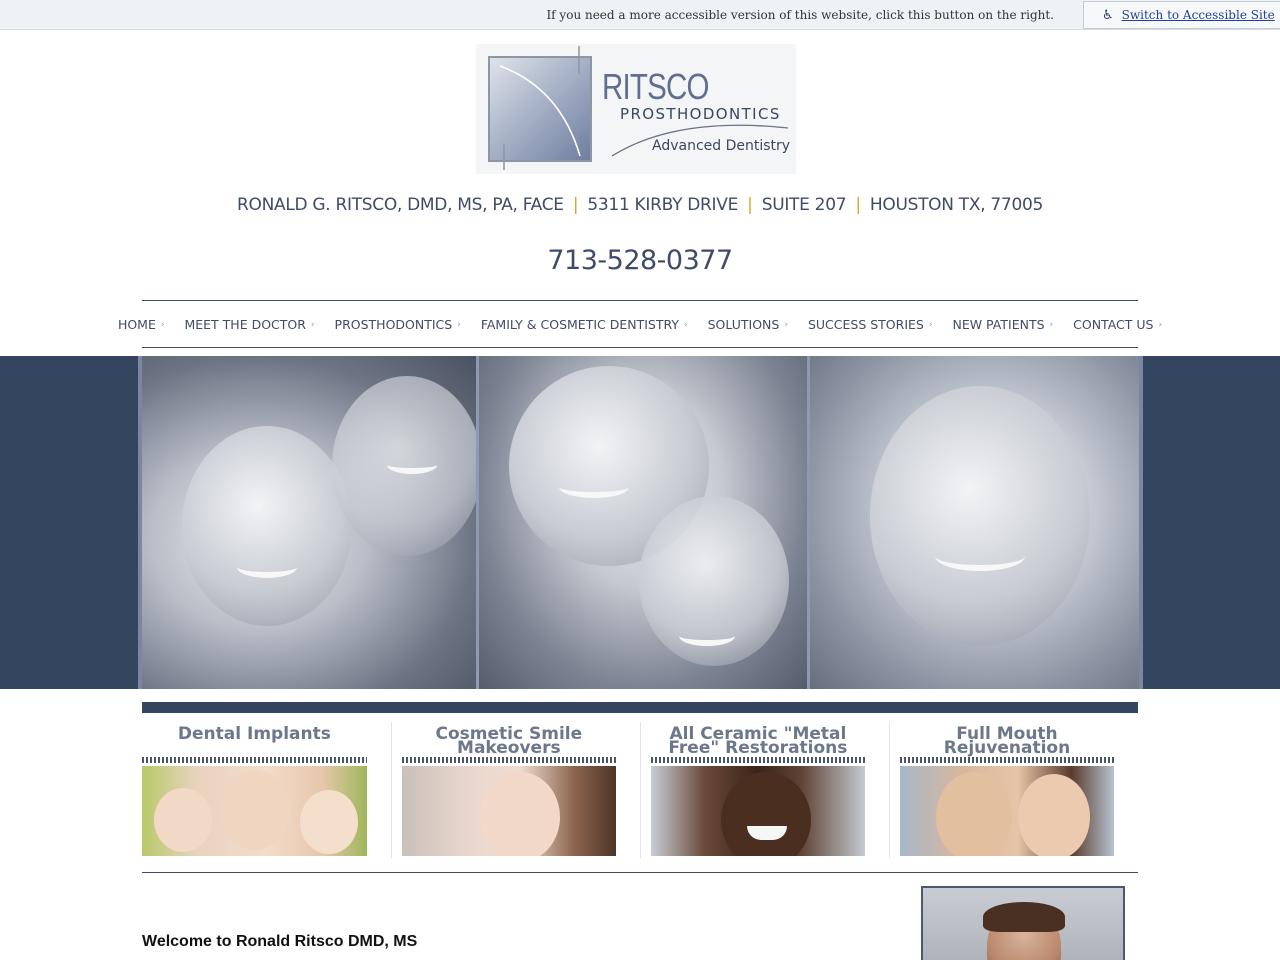  What do you see at coordinates (640, 872) in the screenshot?
I see `content-divider` at bounding box center [640, 872].